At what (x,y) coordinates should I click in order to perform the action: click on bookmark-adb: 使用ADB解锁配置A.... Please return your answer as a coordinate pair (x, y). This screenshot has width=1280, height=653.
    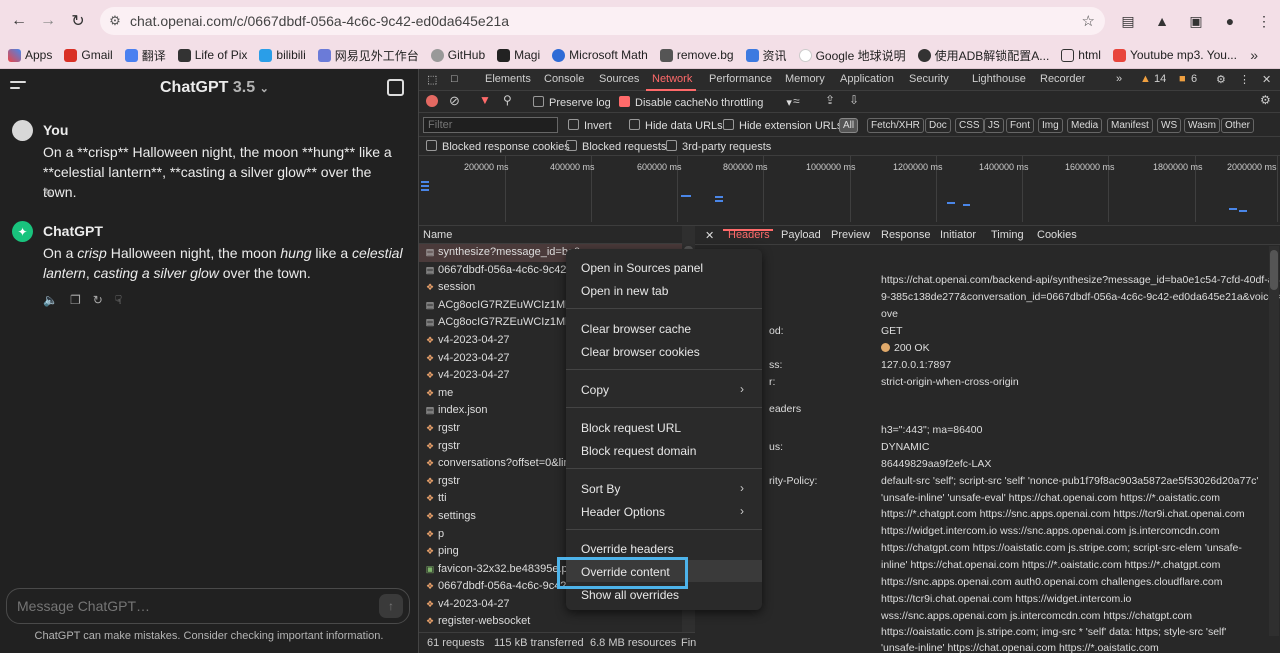
    Looking at the image, I should click on (983, 55).